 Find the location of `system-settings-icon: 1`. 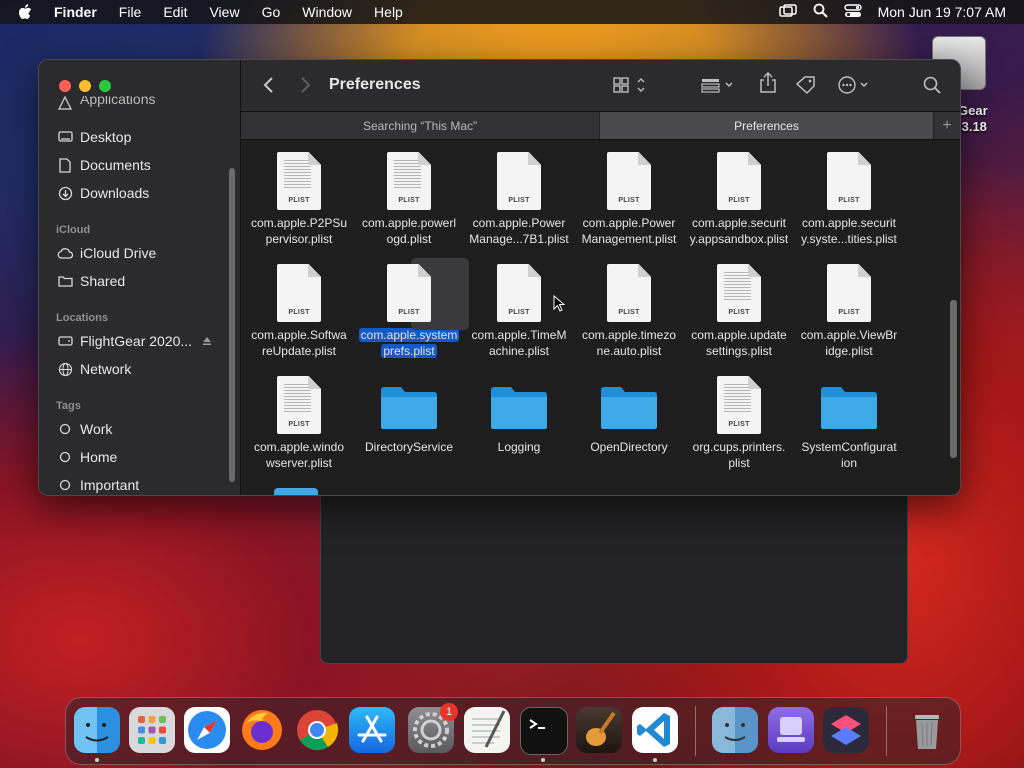

system-settings-icon: 1 is located at coordinates (433, 728).